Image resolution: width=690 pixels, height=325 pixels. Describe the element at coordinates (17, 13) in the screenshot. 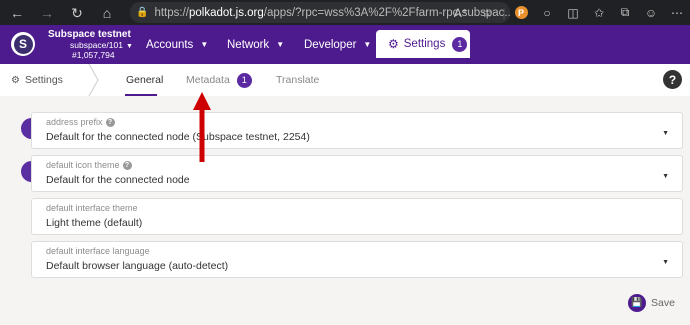

I see `back-icon: ←` at that location.